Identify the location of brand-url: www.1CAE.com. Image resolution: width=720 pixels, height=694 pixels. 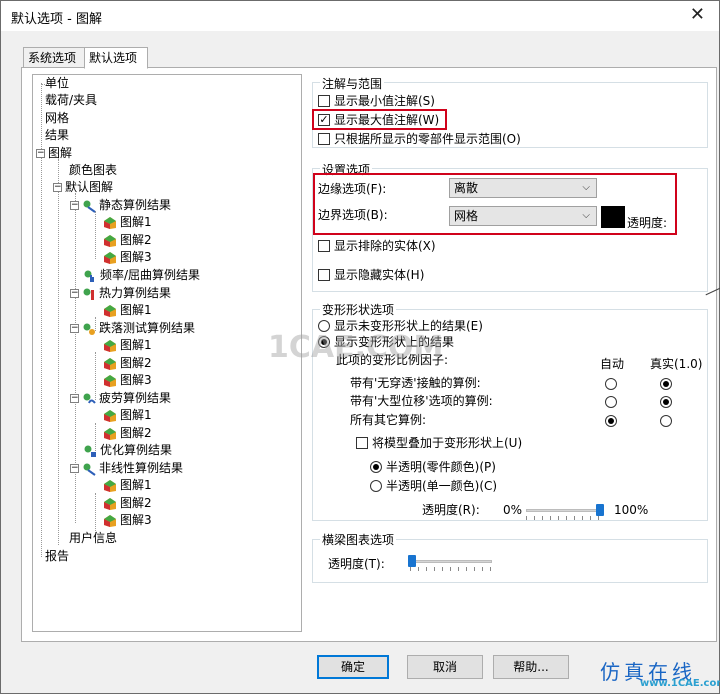
(680, 683).